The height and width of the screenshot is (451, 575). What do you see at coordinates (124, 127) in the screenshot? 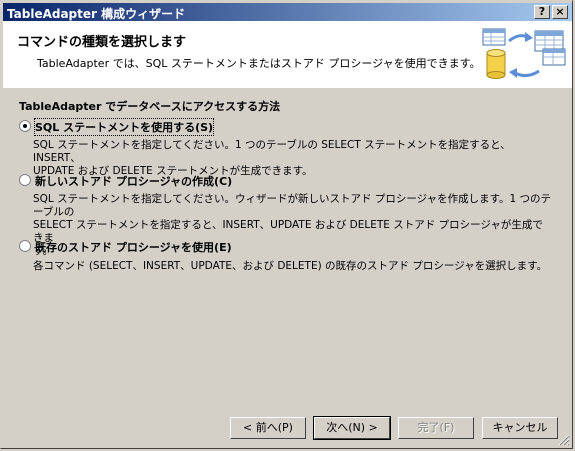
I see `option-sql-statement-label: SQL ステートメントを使用する(S)` at bounding box center [124, 127].